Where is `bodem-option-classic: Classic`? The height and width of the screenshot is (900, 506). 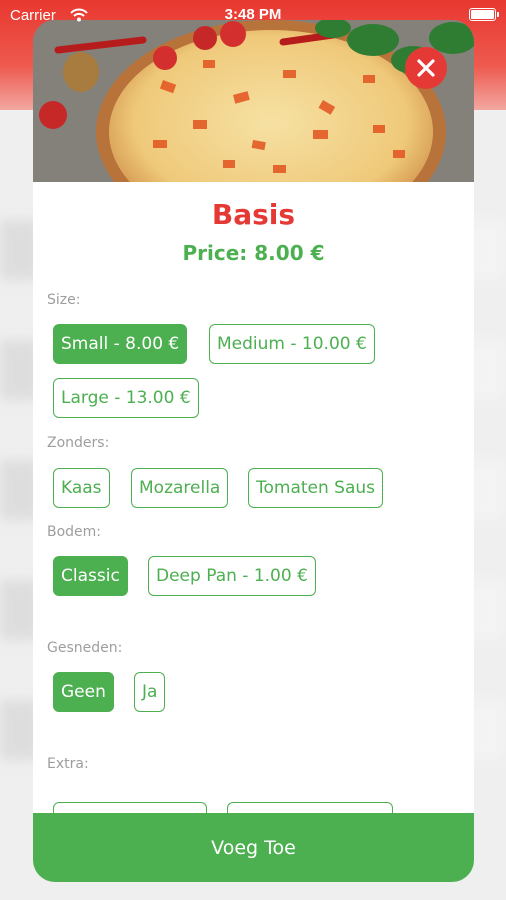 bodem-option-classic: Classic is located at coordinates (90, 576).